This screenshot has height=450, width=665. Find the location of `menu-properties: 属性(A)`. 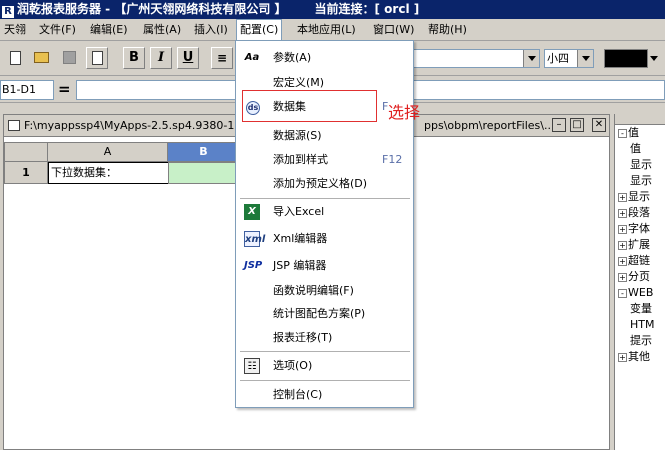

menu-properties: 属性(A) is located at coordinates (162, 30).